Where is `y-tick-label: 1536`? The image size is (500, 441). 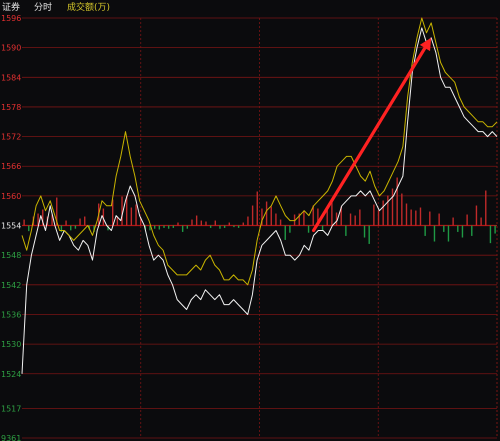
y-tick-label: 1536 is located at coordinates (11, 314).